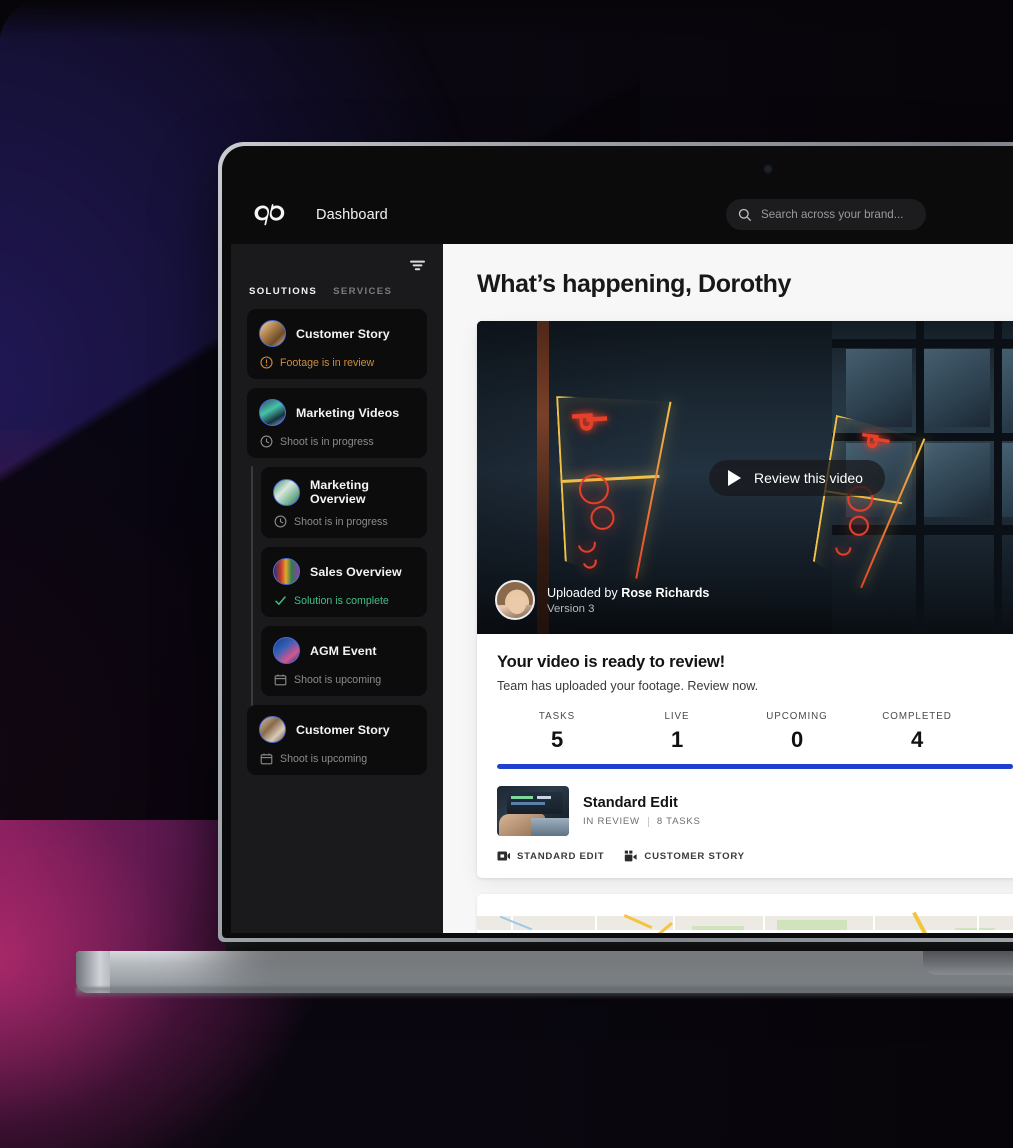 This screenshot has width=1013, height=1148. Describe the element at coordinates (917, 716) in the screenshot. I see `stat-label: COMPLETED` at that location.